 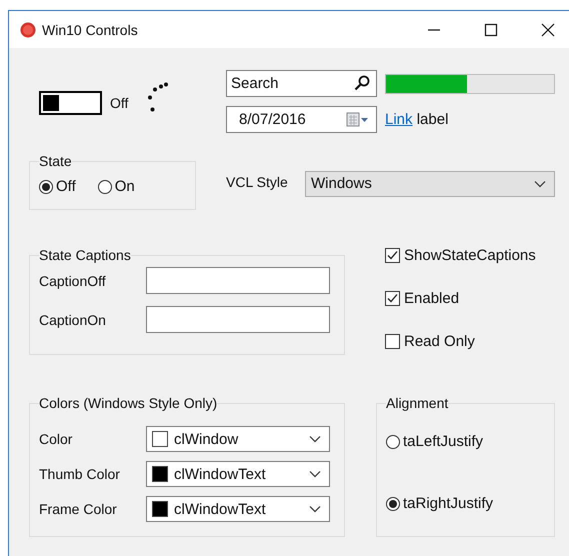 I want to click on toggle-caption: Off, so click(x=119, y=103).